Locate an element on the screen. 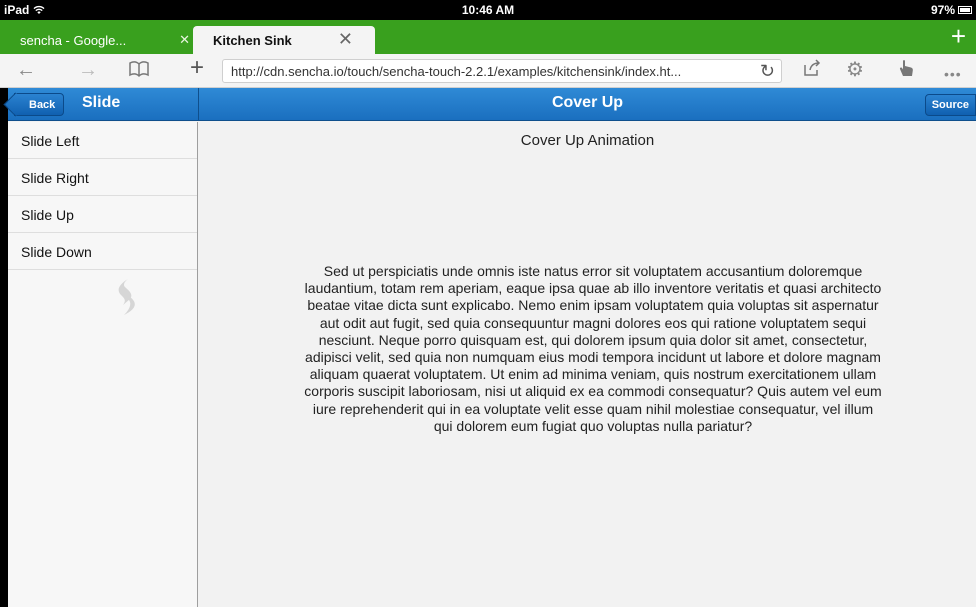 The width and height of the screenshot is (976, 607). page-title: Cover Up is located at coordinates (587, 102).